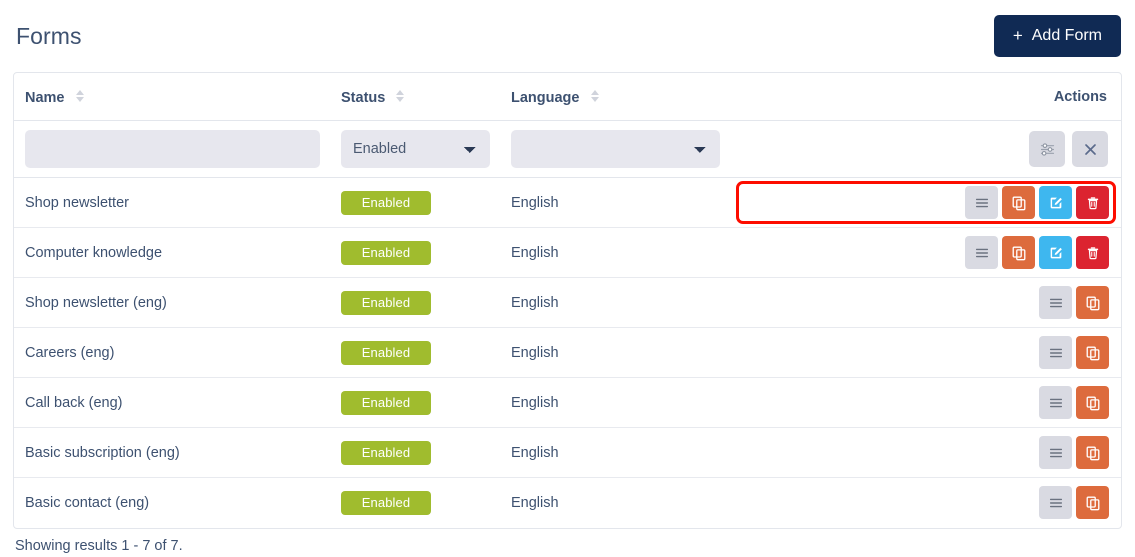  Describe the element at coordinates (49, 35) in the screenshot. I see `page-title: Forms` at that location.